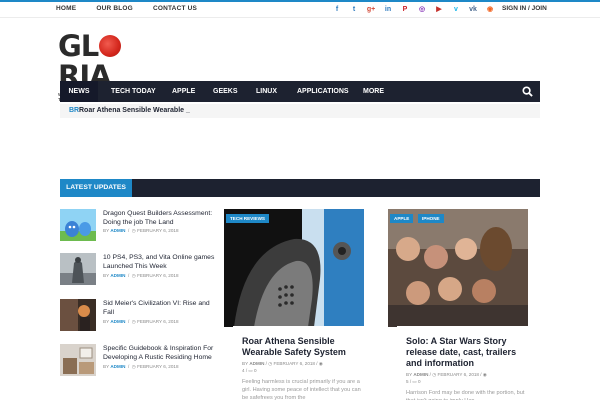 This screenshot has width=600, height=400. I want to click on vimeo-icon: v, so click(456, 10).